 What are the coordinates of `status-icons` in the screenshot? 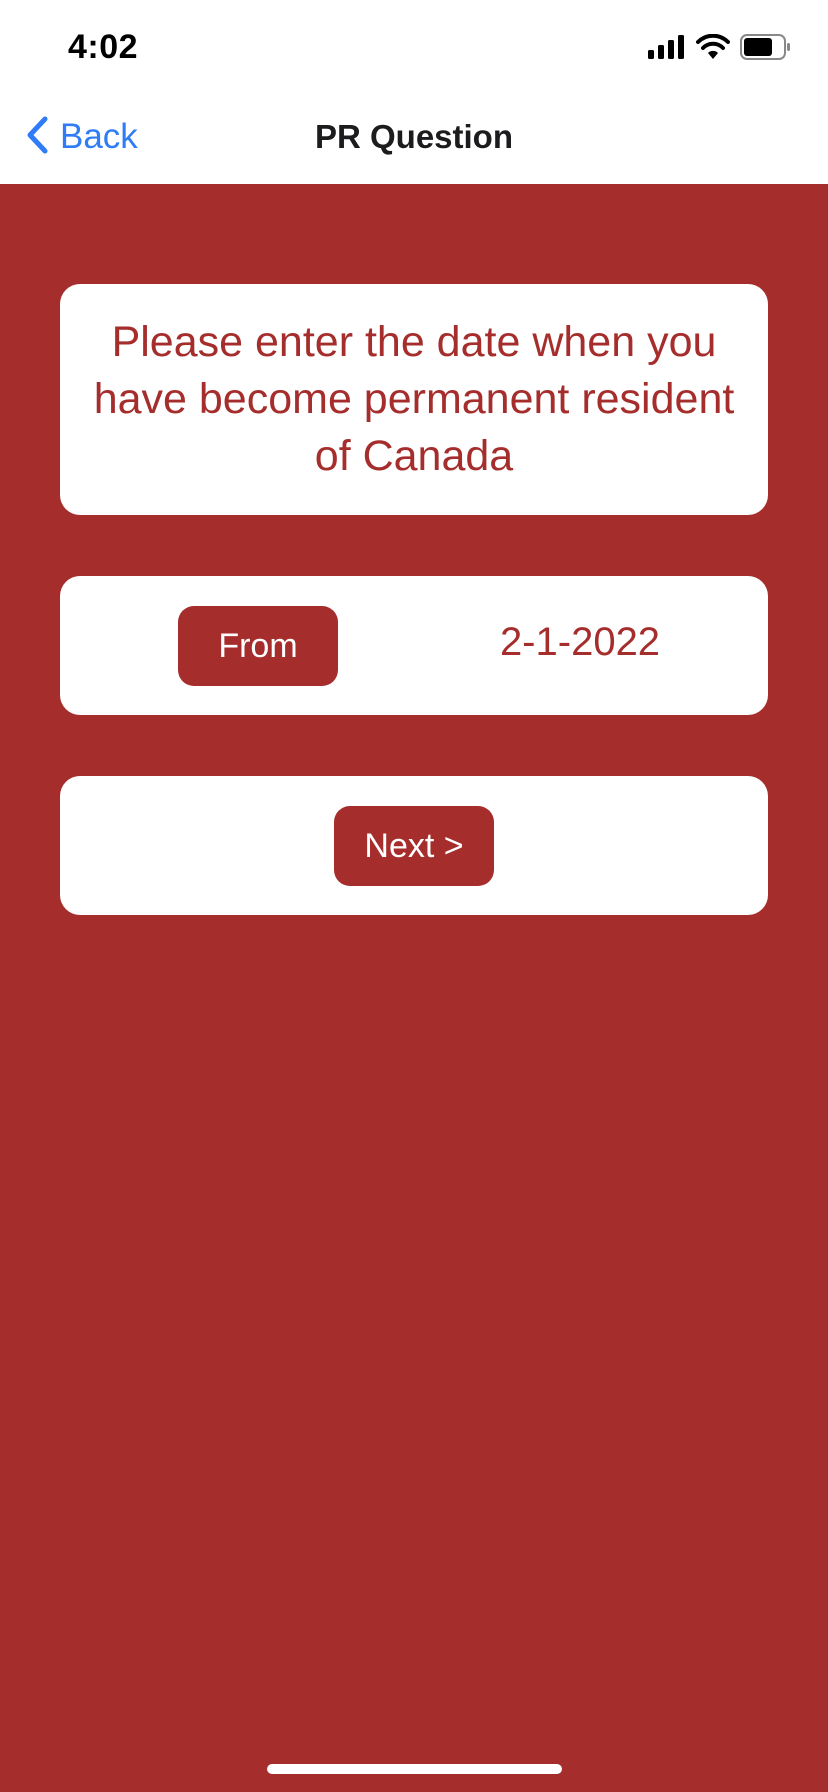 It's located at (720, 49).